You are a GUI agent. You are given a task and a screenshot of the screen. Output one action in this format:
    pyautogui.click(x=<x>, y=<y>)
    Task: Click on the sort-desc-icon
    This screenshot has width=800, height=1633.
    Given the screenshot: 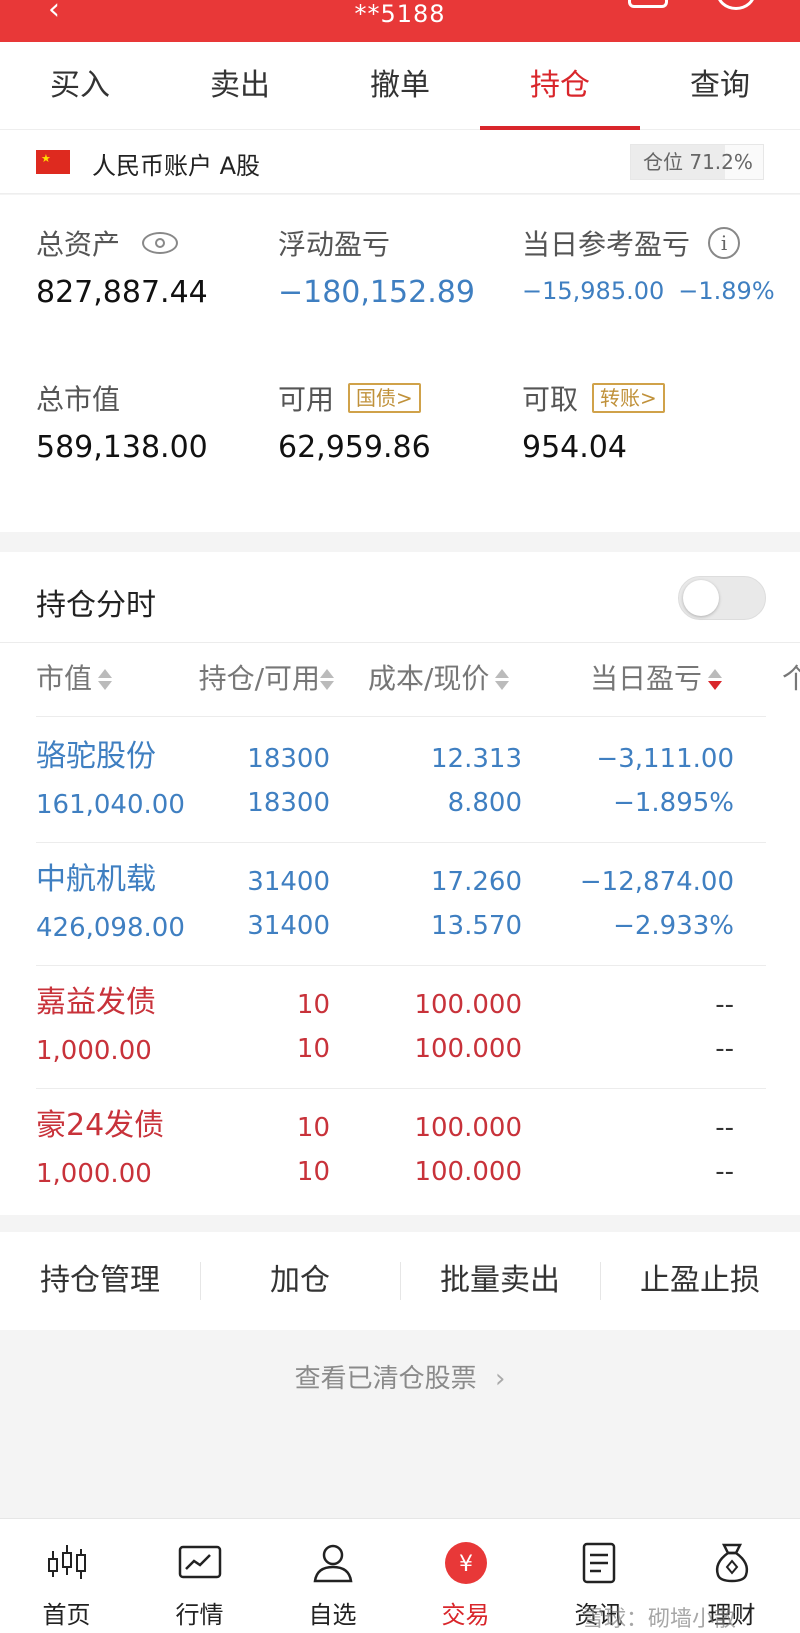 What is the action you would take?
    pyautogui.click(x=715, y=680)
    